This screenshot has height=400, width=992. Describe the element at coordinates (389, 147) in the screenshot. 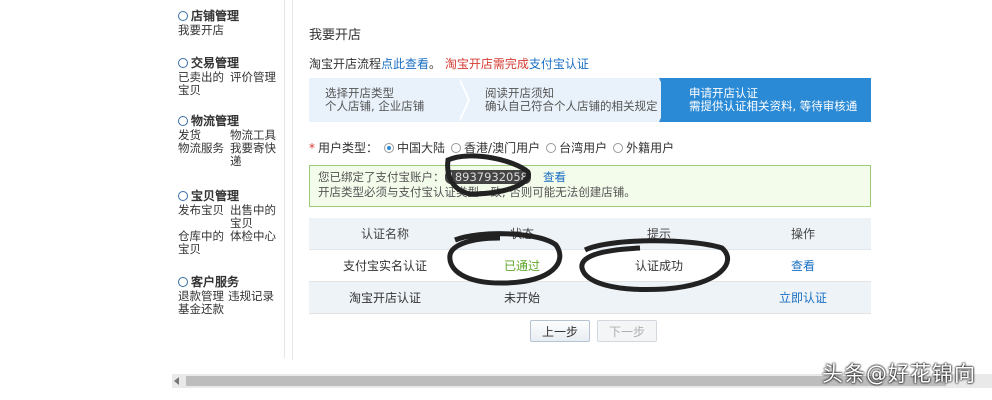

I see `radio-mainland` at that location.